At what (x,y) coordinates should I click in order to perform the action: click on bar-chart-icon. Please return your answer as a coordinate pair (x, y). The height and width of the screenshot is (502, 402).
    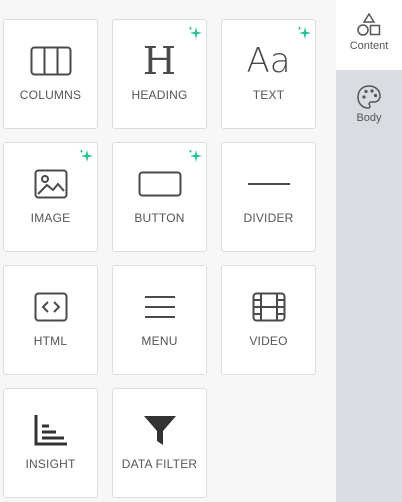
    Looking at the image, I should click on (50, 430).